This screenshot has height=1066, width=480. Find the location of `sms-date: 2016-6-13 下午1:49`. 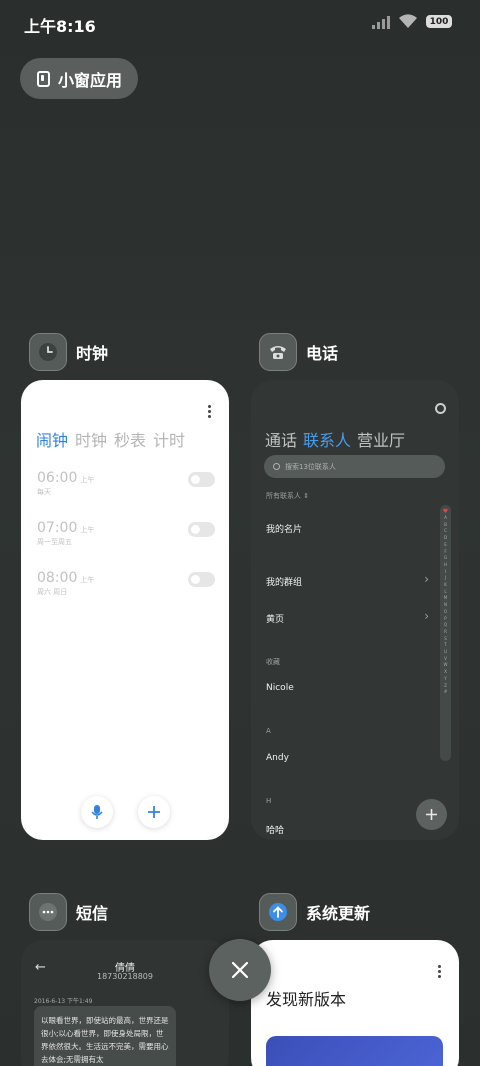

sms-date: 2016-6-13 下午1:49 is located at coordinates (63, 1001).